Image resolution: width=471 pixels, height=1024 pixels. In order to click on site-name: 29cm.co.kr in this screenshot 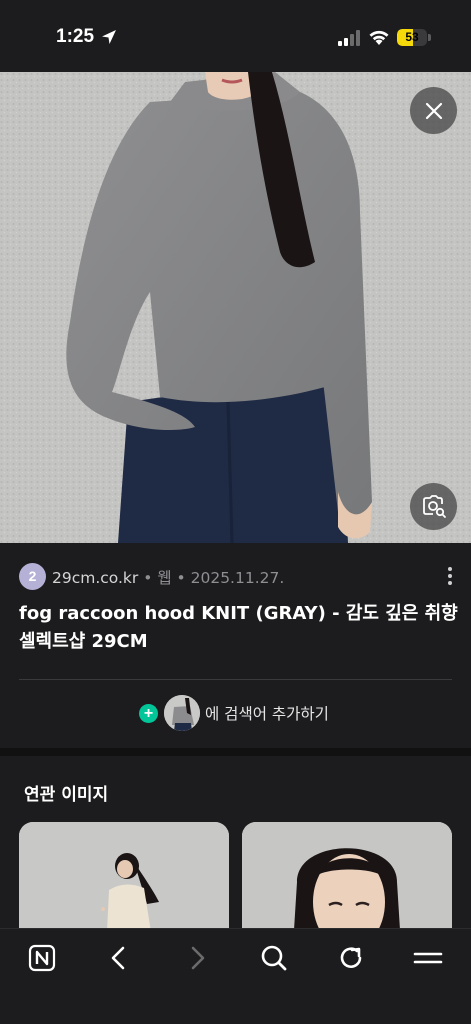, I will do `click(95, 578)`.